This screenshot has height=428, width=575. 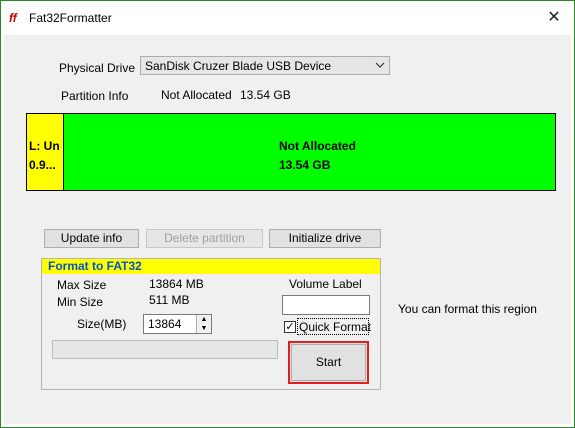 I want to click on fat32-app-icon: ff, so click(x=13, y=18).